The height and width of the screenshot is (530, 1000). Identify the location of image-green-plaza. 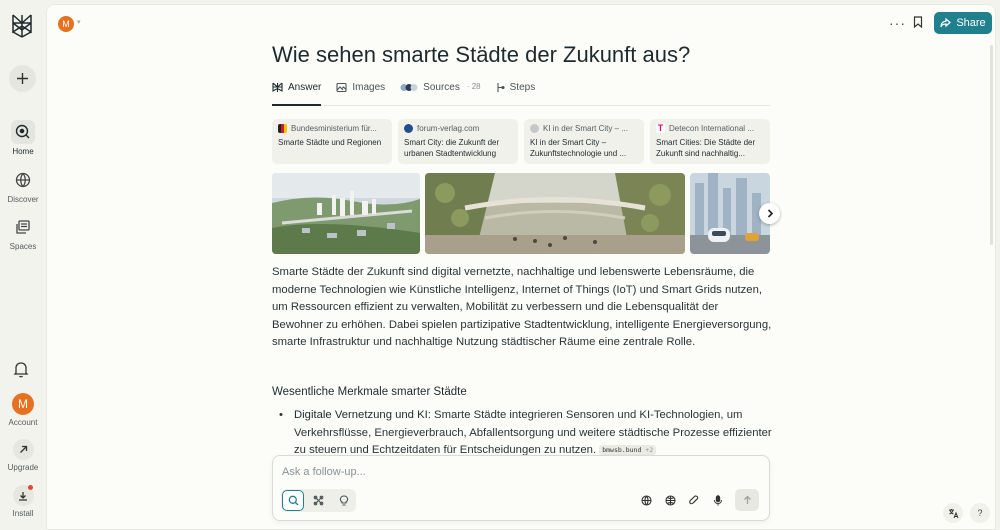
(555, 213).